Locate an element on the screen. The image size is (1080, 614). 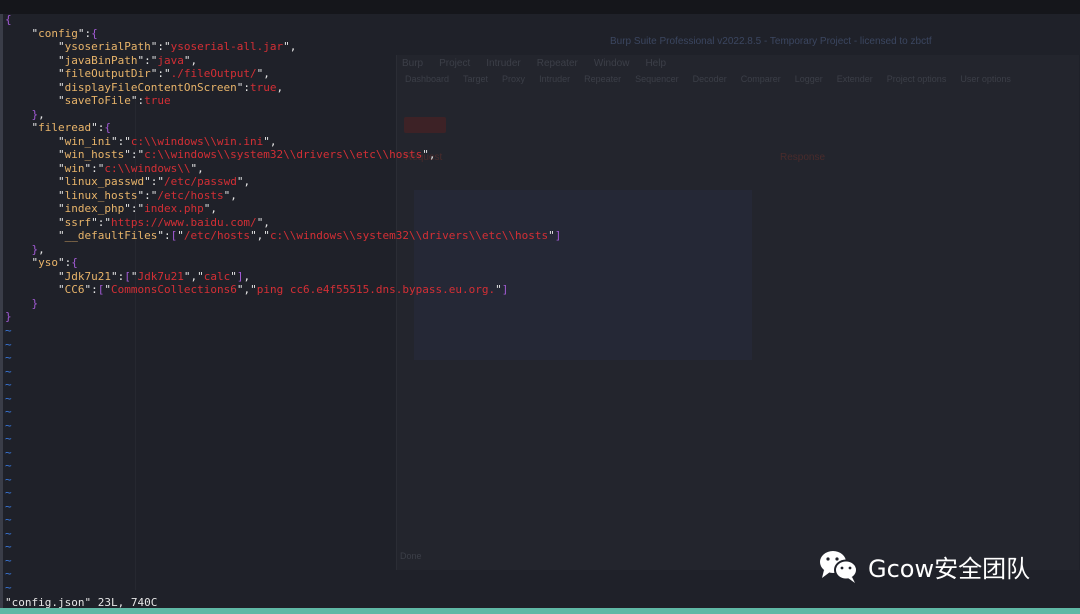
burp-tab: Extender is located at coordinates (854, 79).